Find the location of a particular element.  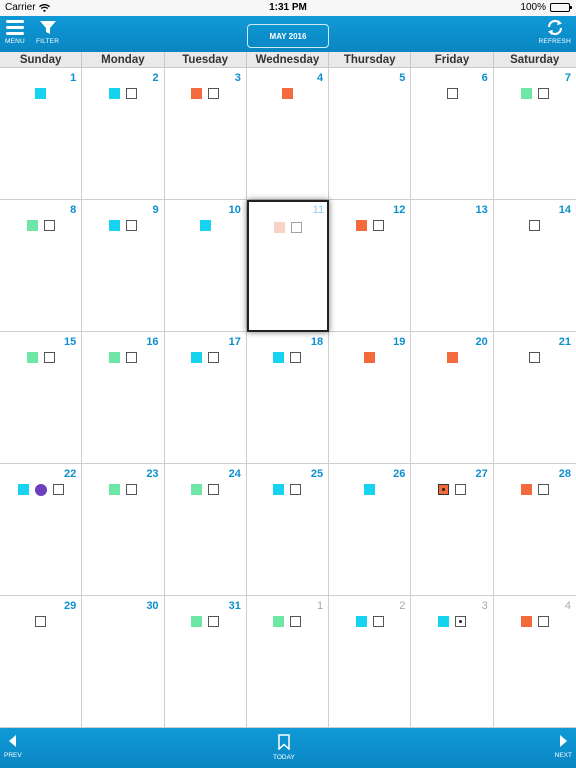

day-cell: 20 is located at coordinates (452, 398).